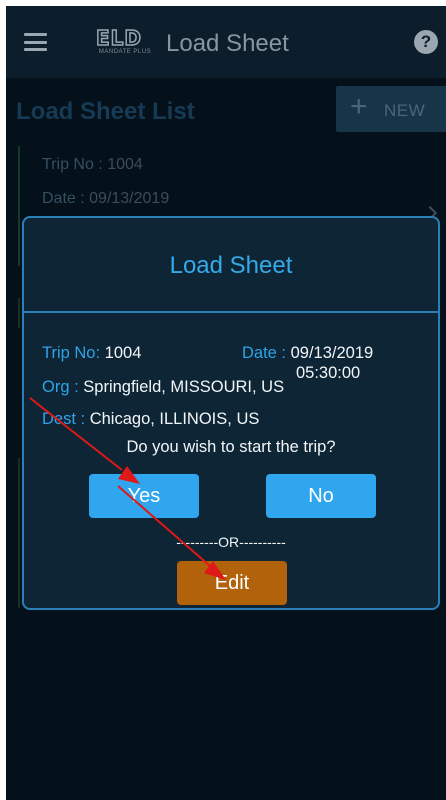  I want to click on card-trip-value: 1004, so click(125, 164).